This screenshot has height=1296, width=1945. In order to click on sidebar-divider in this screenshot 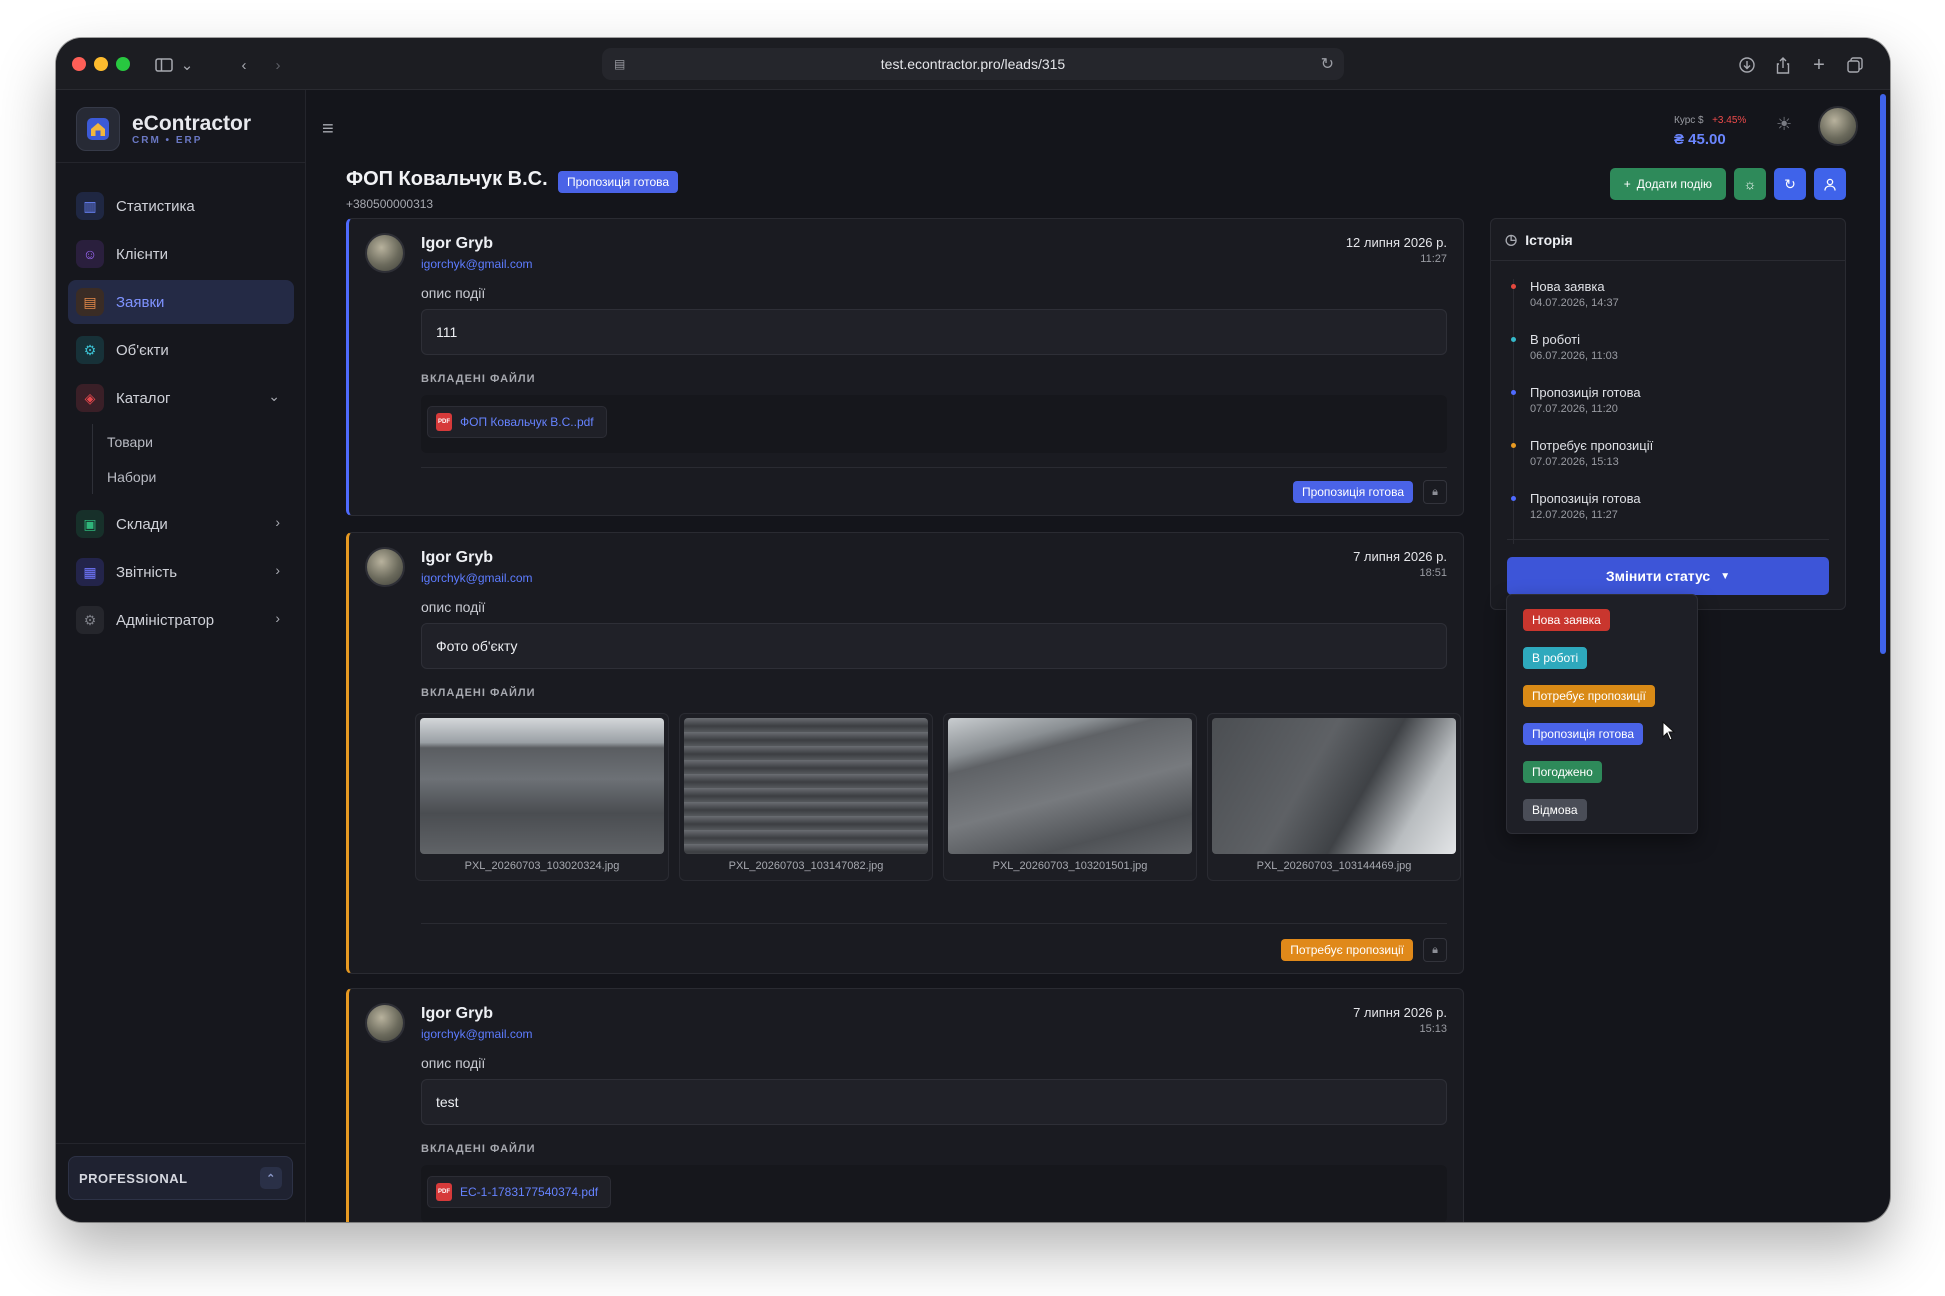, I will do `click(180, 162)`.